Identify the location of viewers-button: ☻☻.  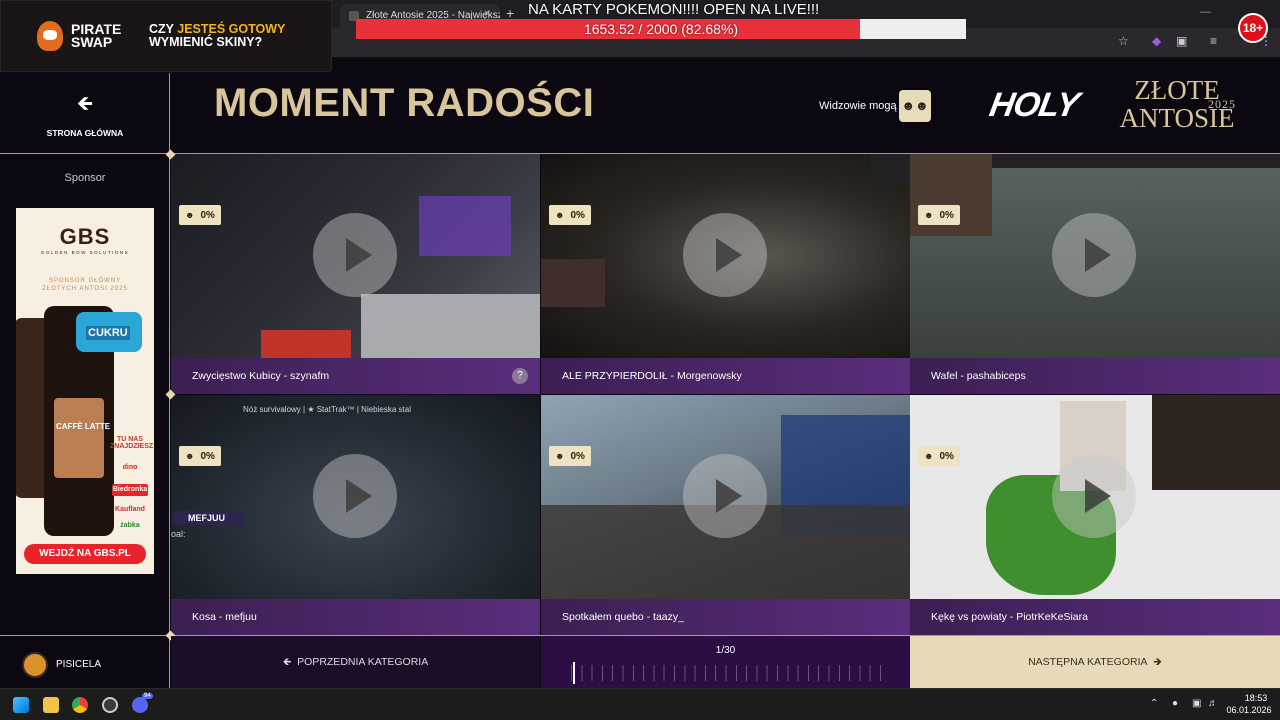
(915, 106).